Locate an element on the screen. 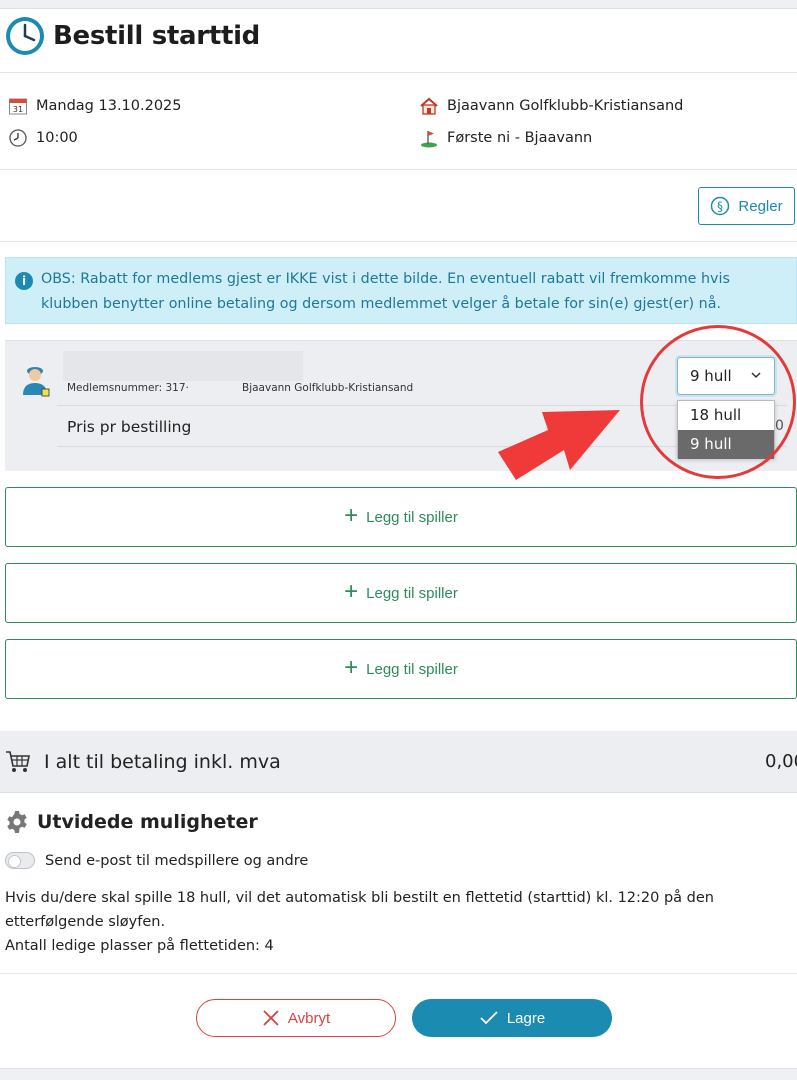 The height and width of the screenshot is (1080, 797). booking-club: Bjaavann Golfklubb-Kristiansand is located at coordinates (565, 106).